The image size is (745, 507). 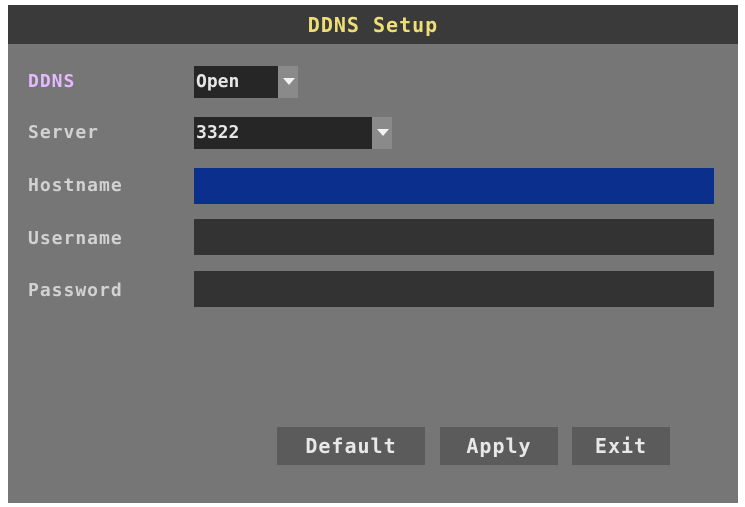 I want to click on username-label: Username, so click(x=75, y=238).